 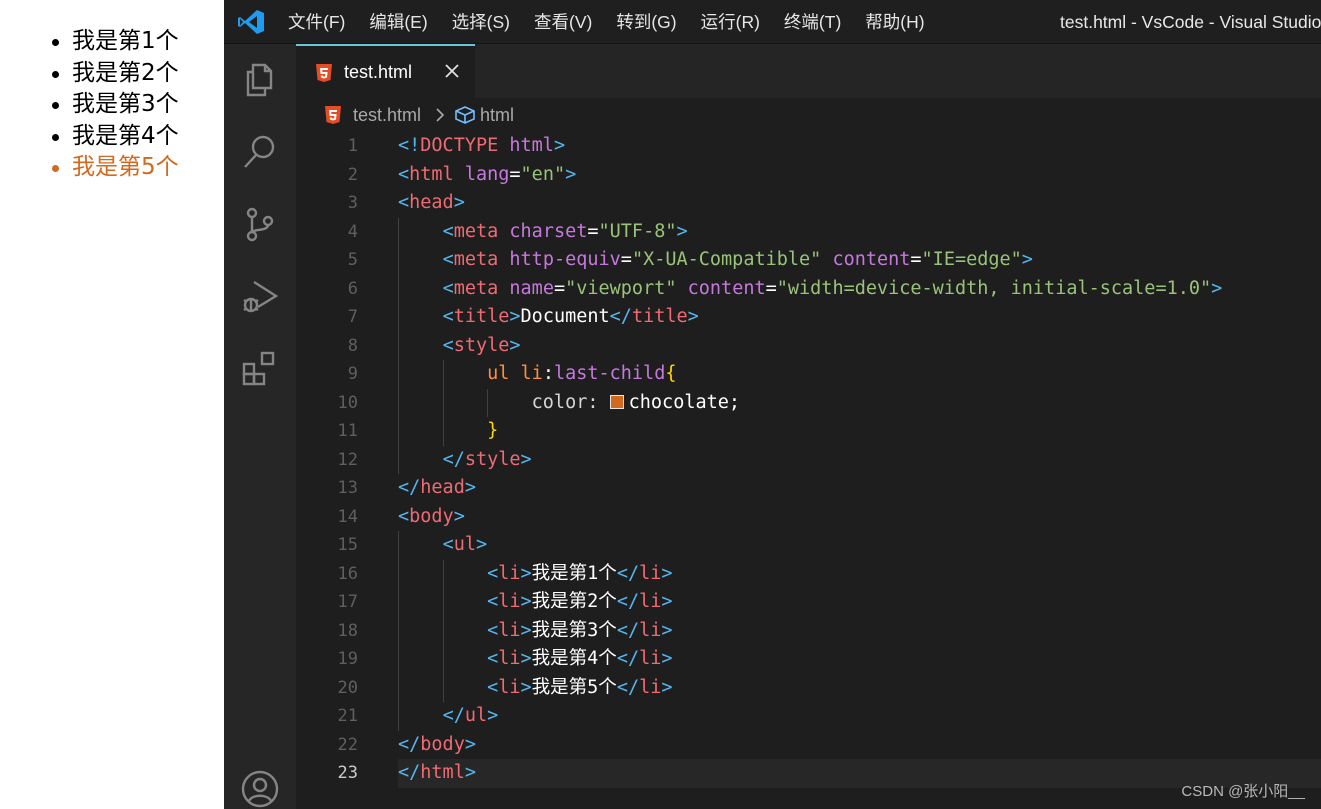 I want to click on menu-terminal: 终端(T), so click(x=812, y=22).